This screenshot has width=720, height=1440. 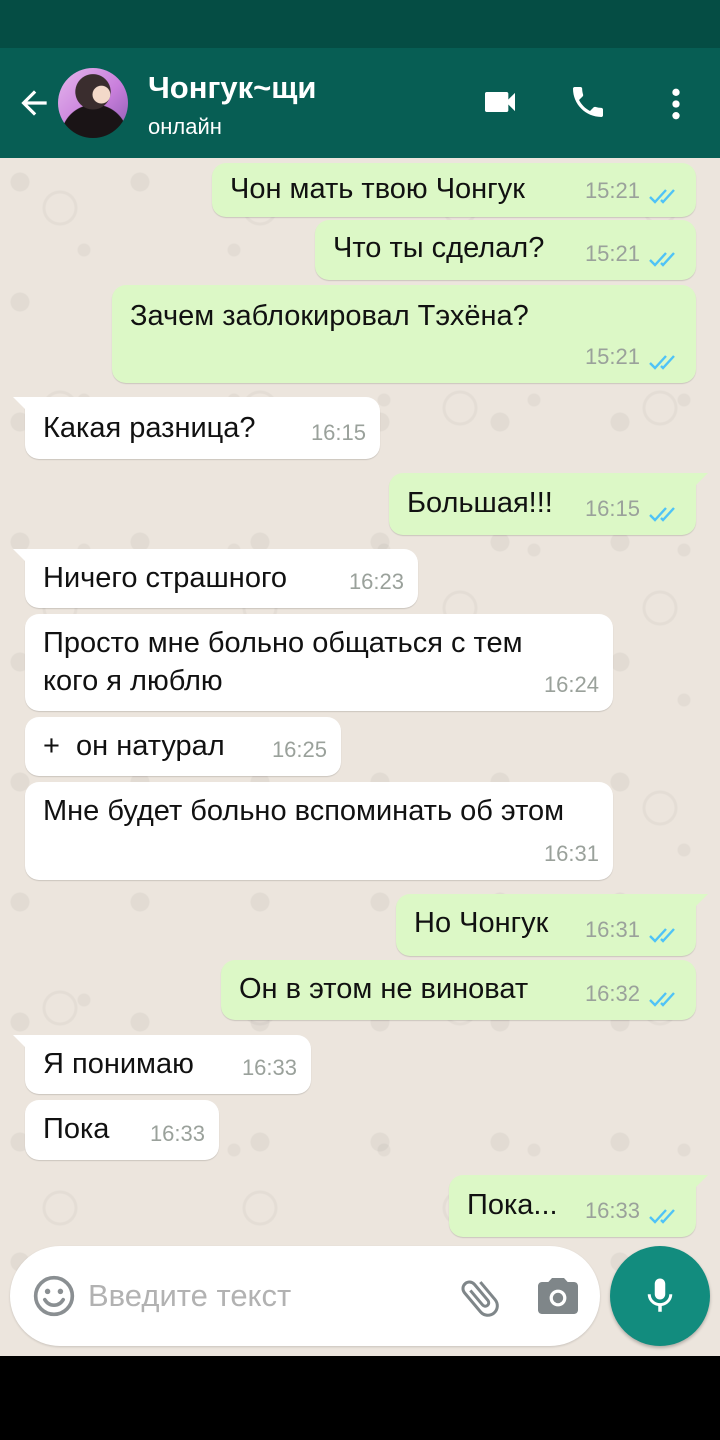 What do you see at coordinates (481, 923) in the screenshot?
I see `message-text: Но Чонгук` at bounding box center [481, 923].